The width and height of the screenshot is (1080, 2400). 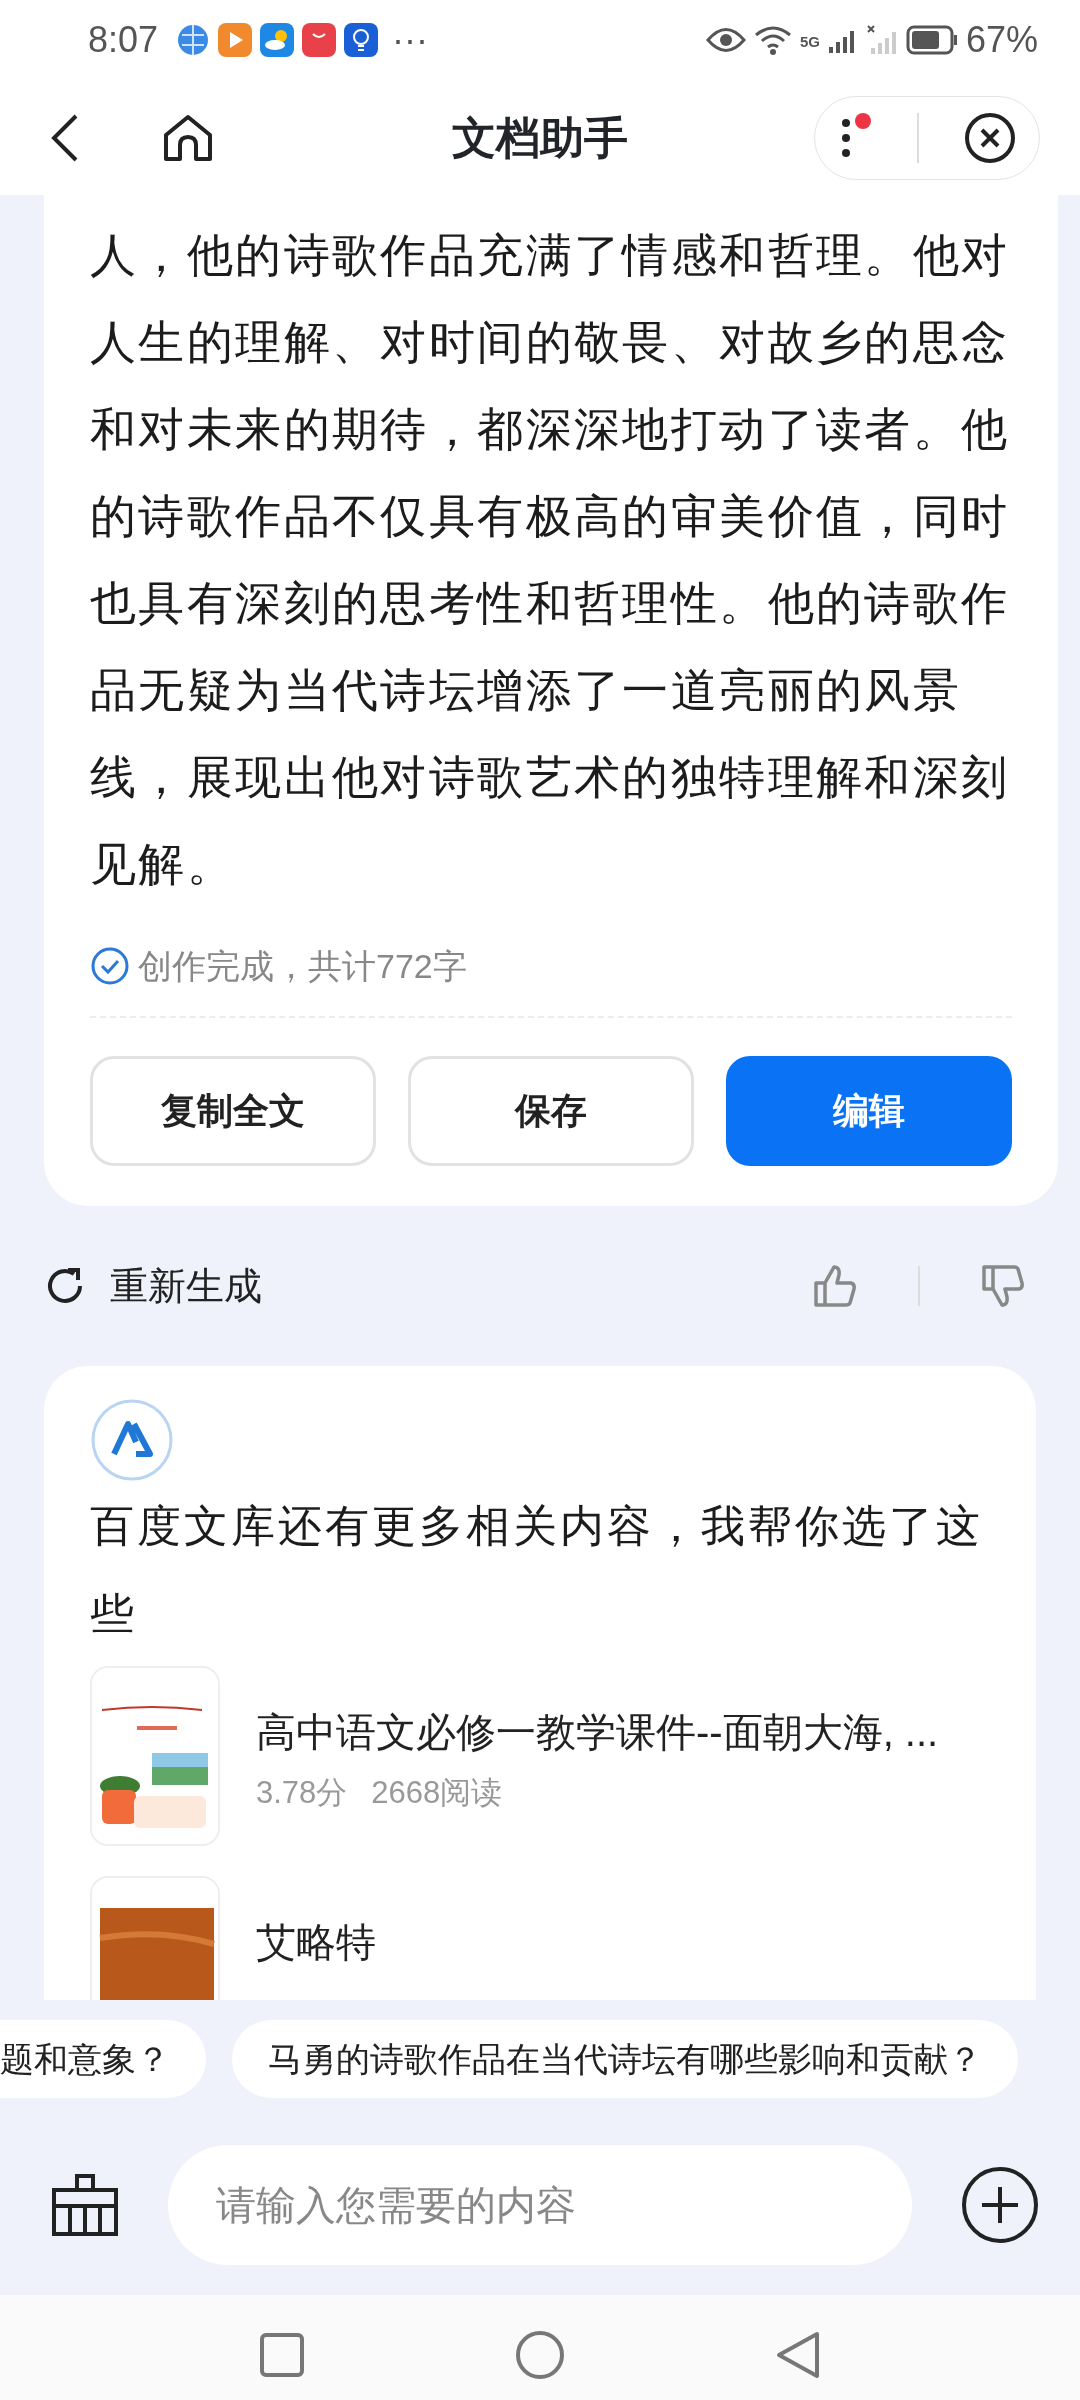 I want to click on more-notifications: ···, so click(x=410, y=40).